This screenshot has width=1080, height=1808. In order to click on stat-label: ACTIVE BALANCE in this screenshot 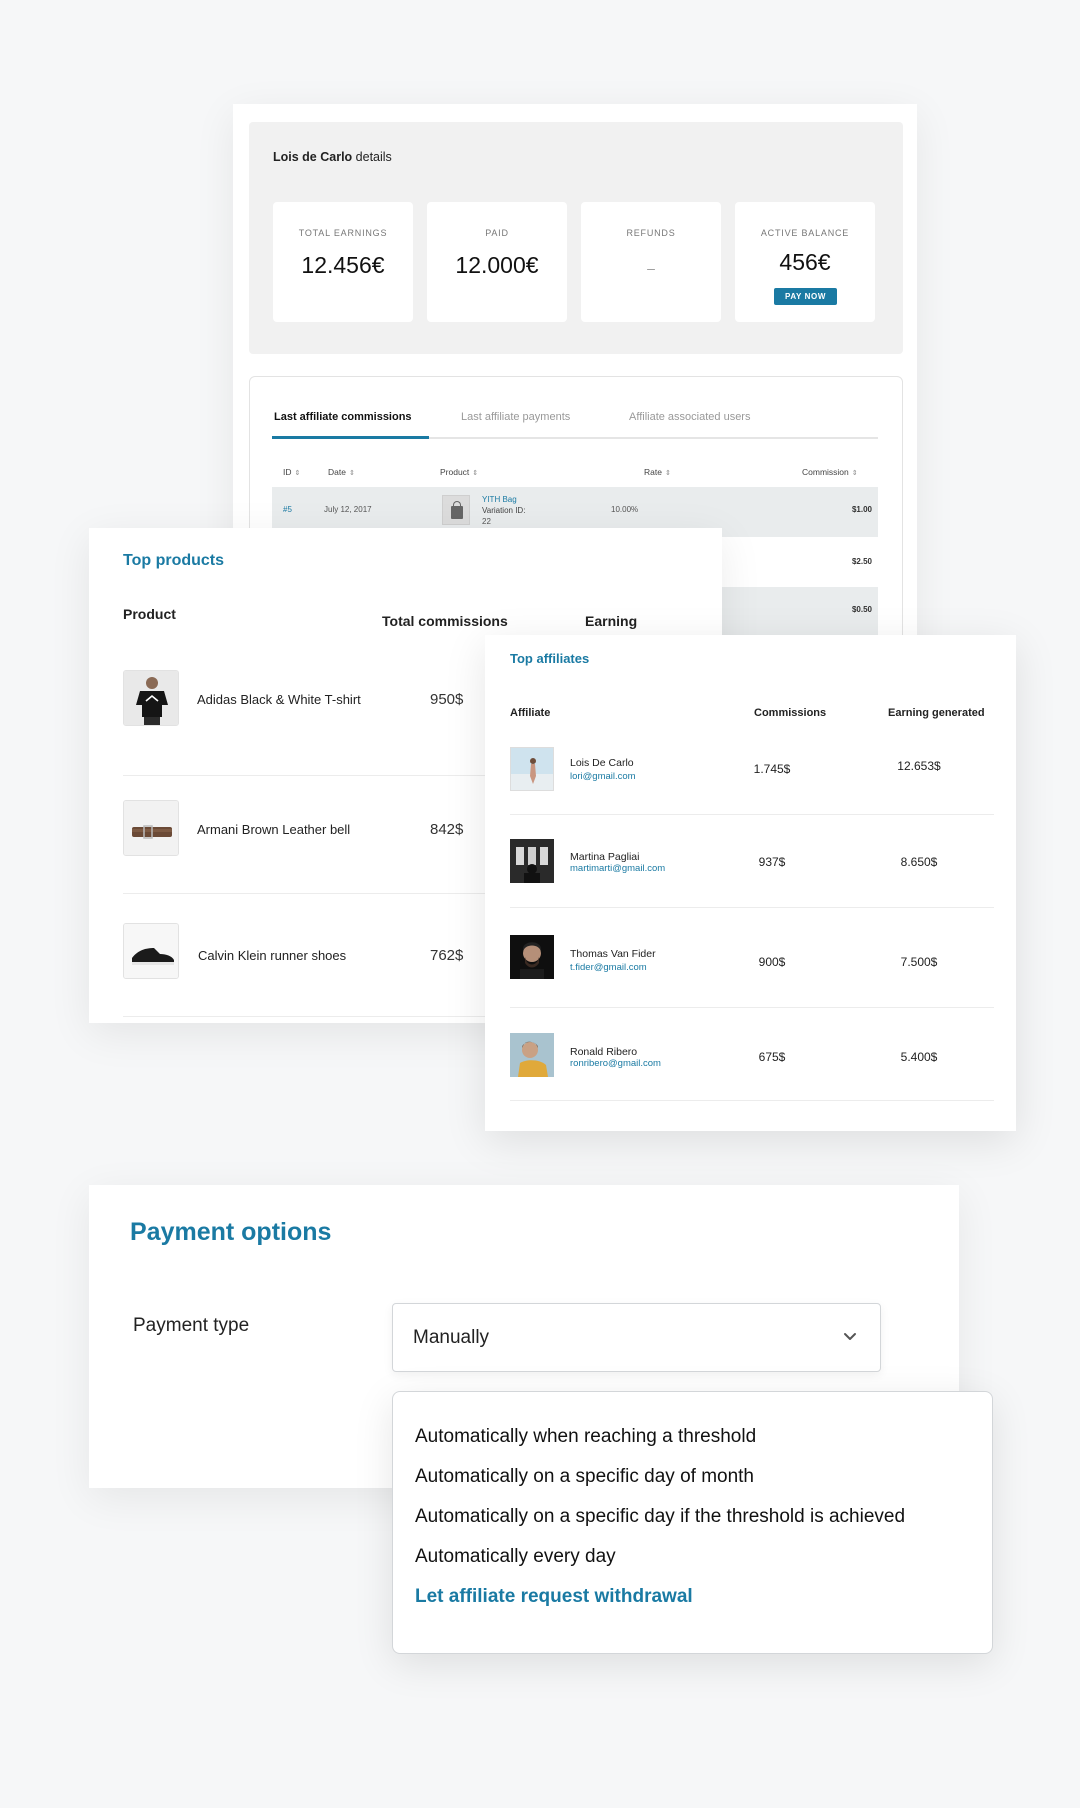, I will do `click(805, 233)`.